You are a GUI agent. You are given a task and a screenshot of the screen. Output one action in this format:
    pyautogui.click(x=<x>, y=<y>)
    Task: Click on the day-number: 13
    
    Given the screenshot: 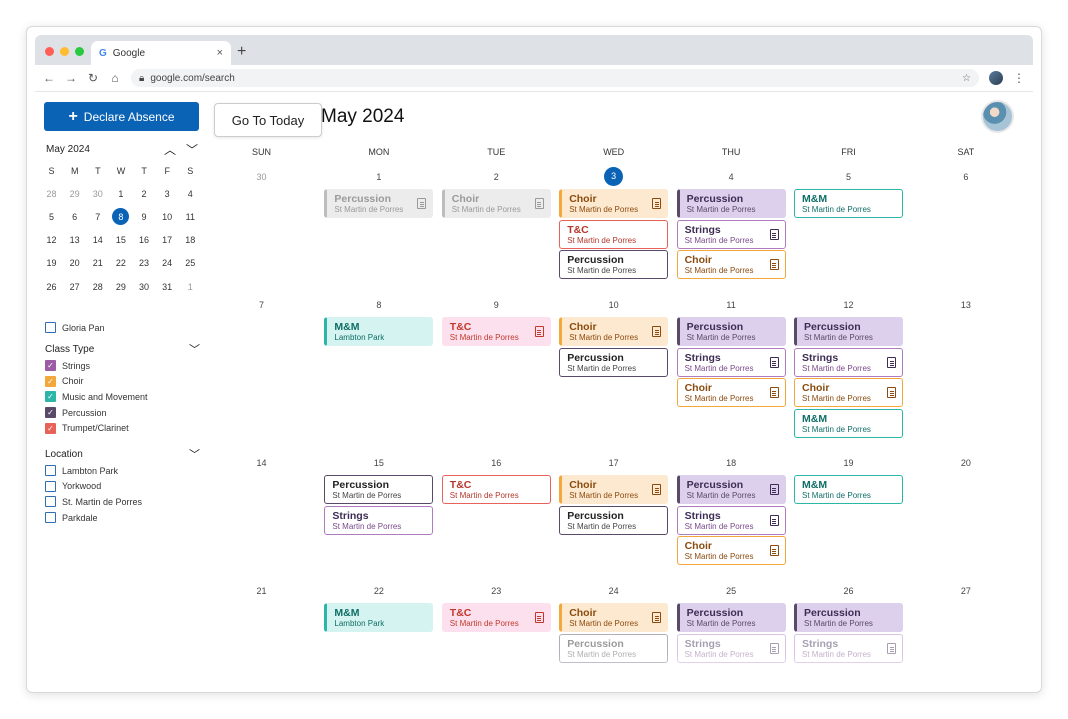 What is the action you would take?
    pyautogui.click(x=965, y=305)
    